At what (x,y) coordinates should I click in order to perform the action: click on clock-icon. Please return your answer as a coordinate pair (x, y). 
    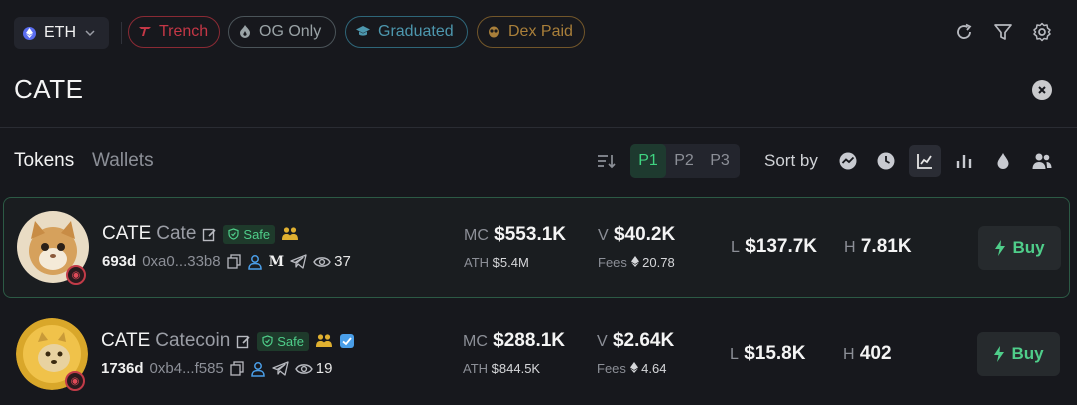
    Looking at the image, I should click on (886, 161).